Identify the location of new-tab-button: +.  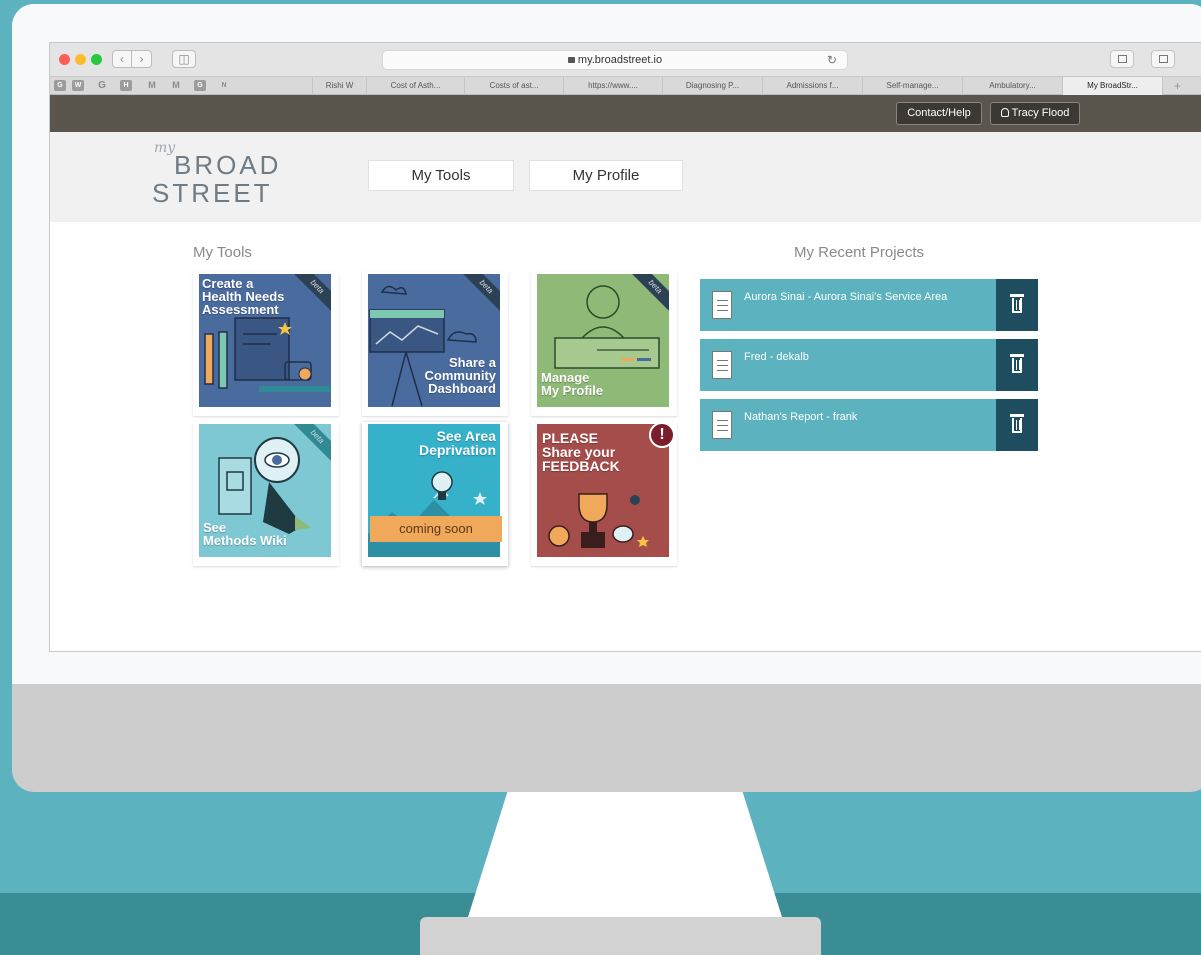
(1177, 86).